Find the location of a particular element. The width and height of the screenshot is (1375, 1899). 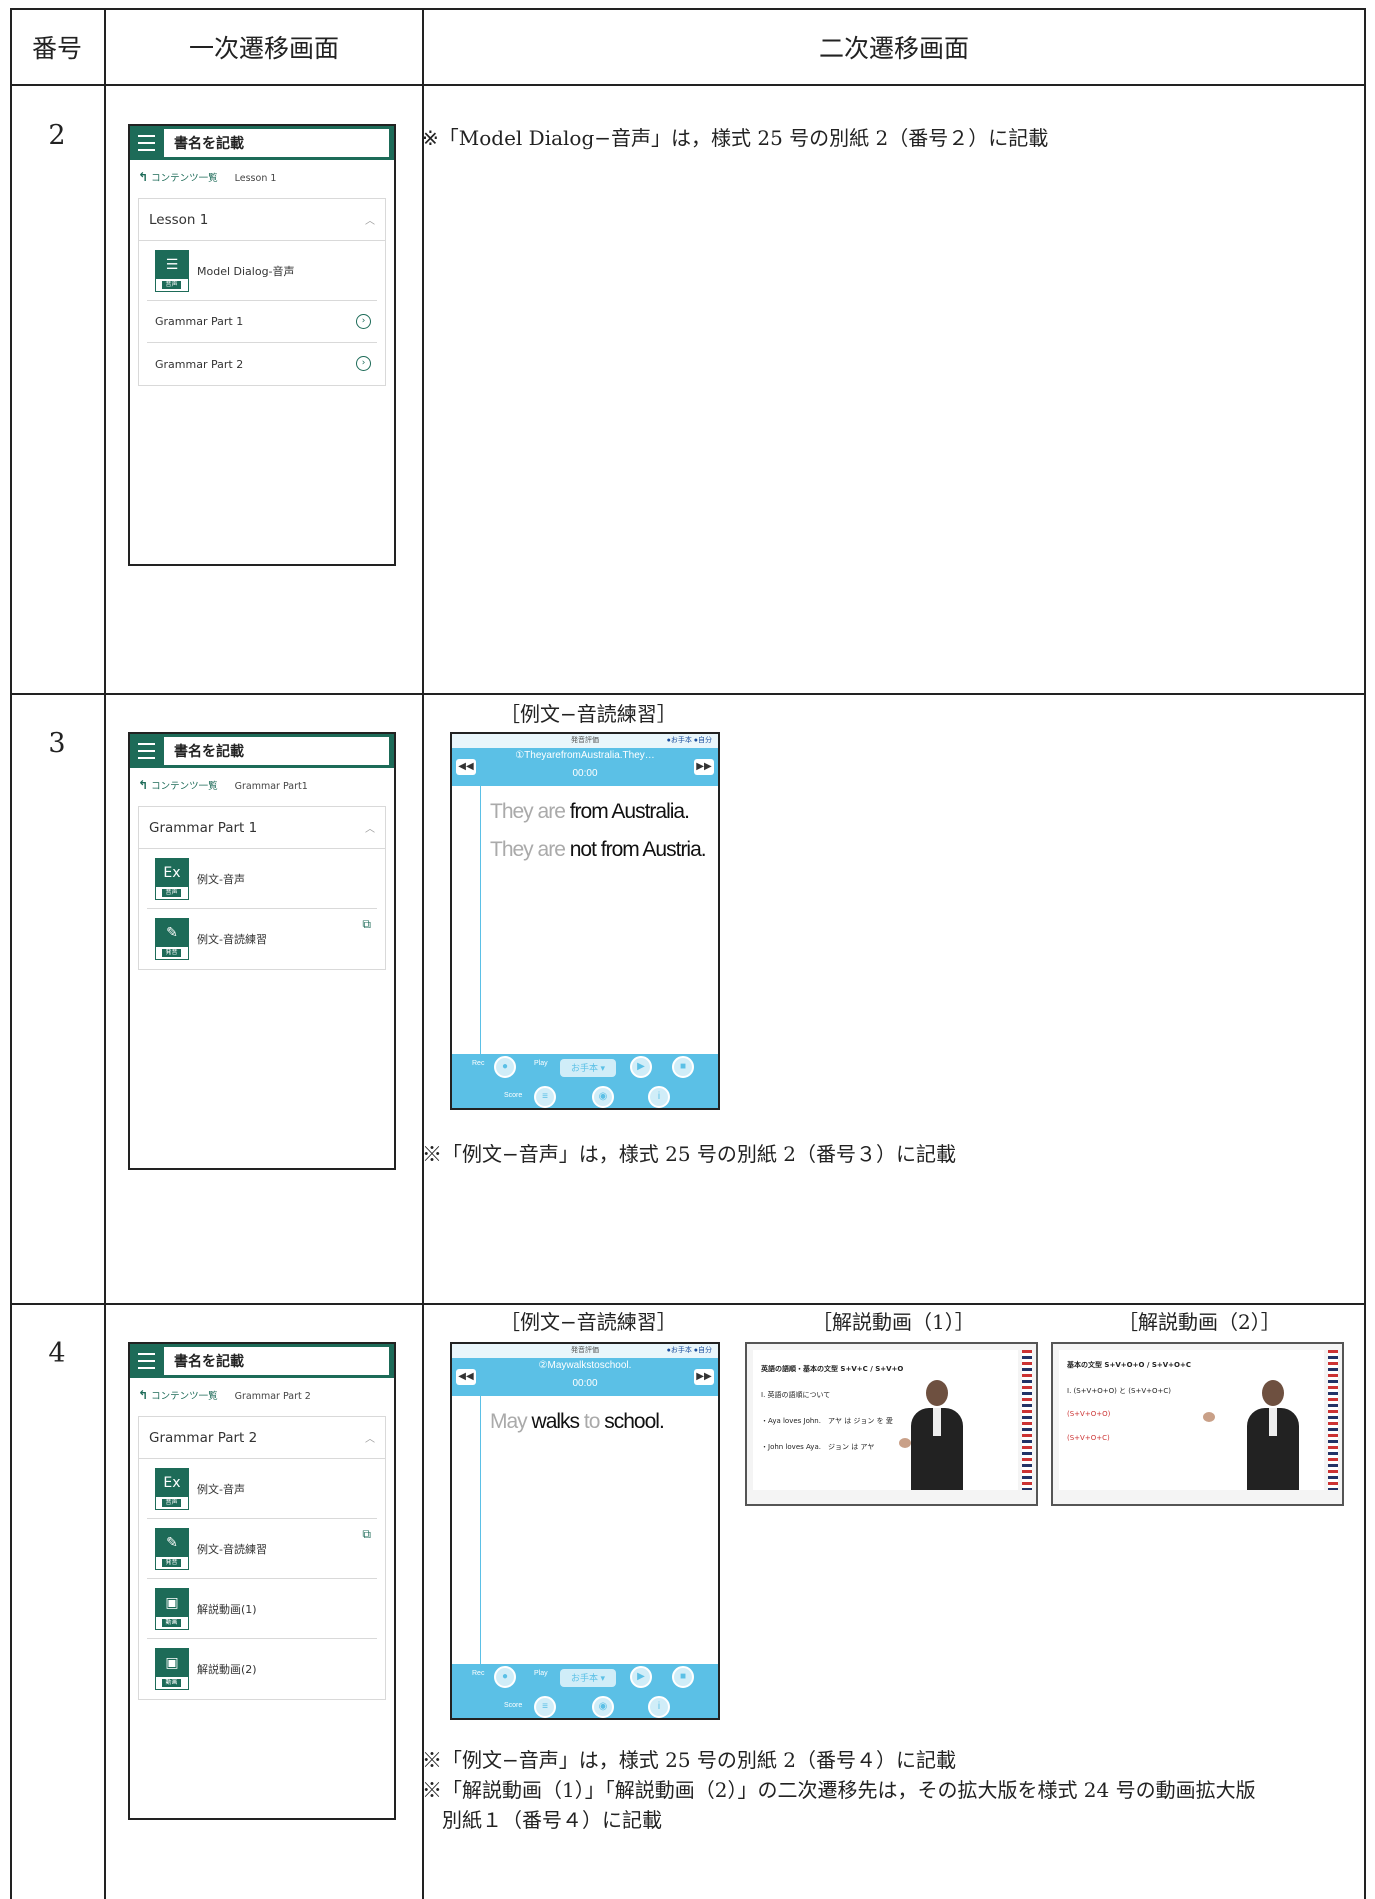

sentence-line: May walks to school. is located at coordinates (577, 1421).